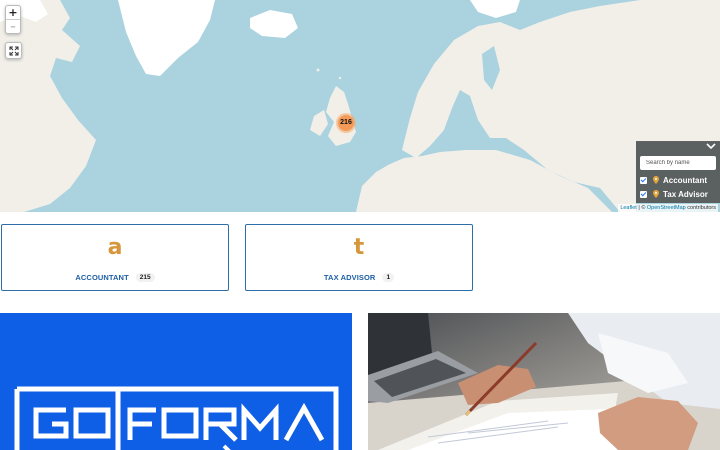 This screenshot has width=720, height=450. I want to click on goforma-banner, so click(176, 381).